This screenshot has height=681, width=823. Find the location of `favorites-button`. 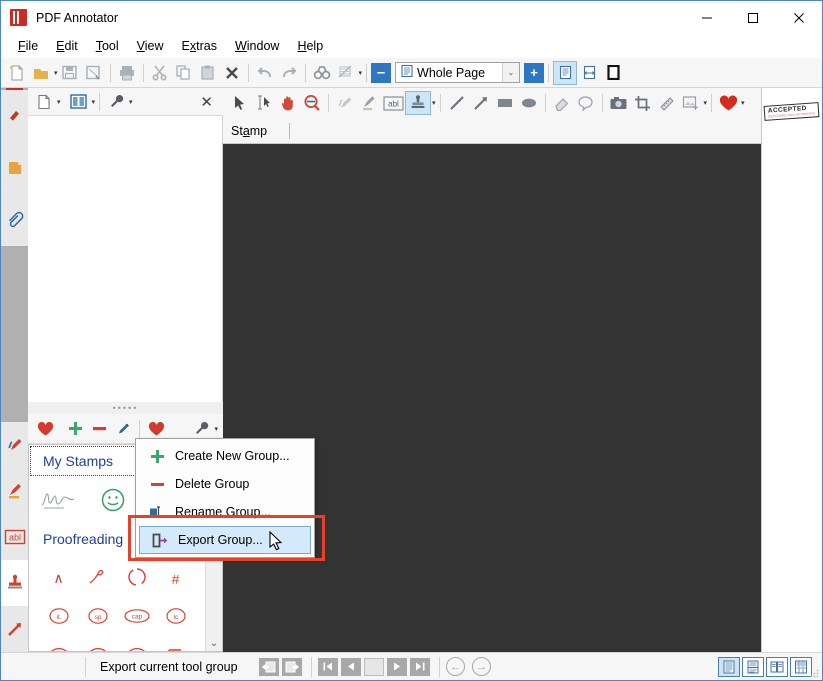

favorites-button is located at coordinates (45, 429).